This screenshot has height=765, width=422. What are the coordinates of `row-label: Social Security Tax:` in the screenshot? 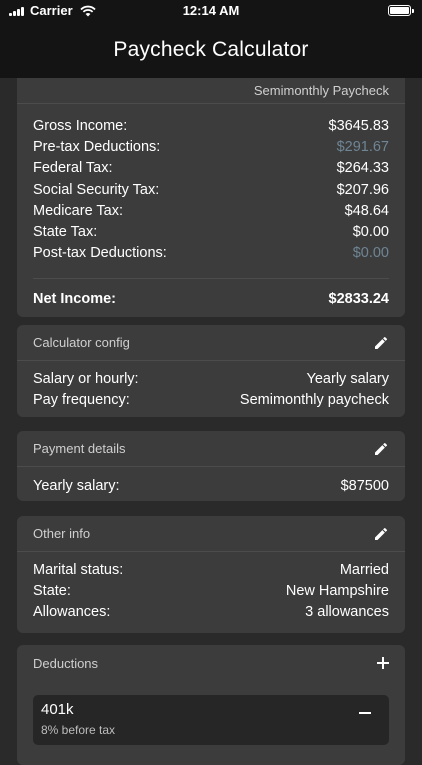 It's located at (96, 189).